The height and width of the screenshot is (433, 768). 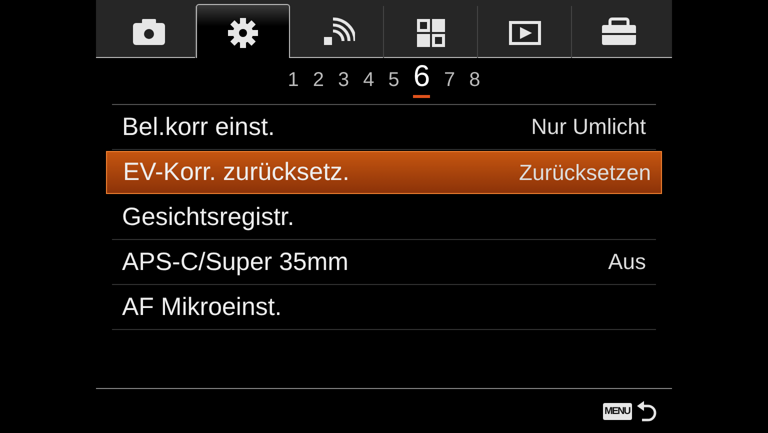 What do you see at coordinates (394, 83) in the screenshot?
I see `page-number: 5` at bounding box center [394, 83].